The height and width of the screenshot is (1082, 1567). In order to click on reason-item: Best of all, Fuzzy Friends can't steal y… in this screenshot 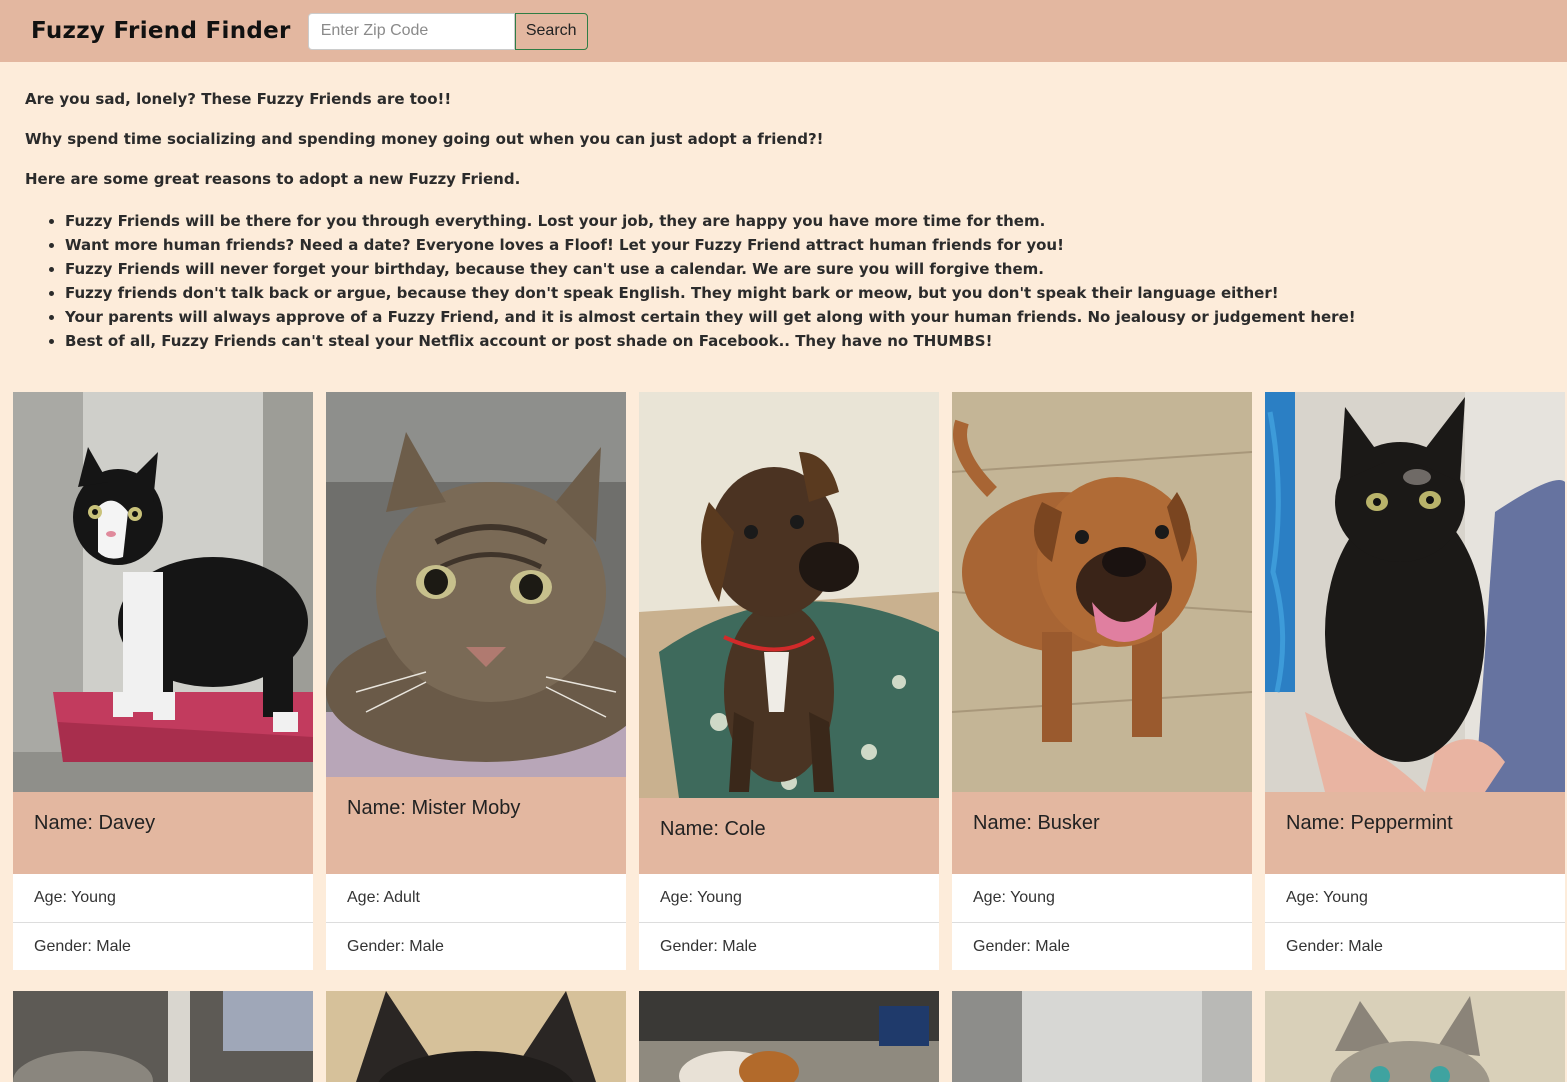, I will do `click(803, 341)`.